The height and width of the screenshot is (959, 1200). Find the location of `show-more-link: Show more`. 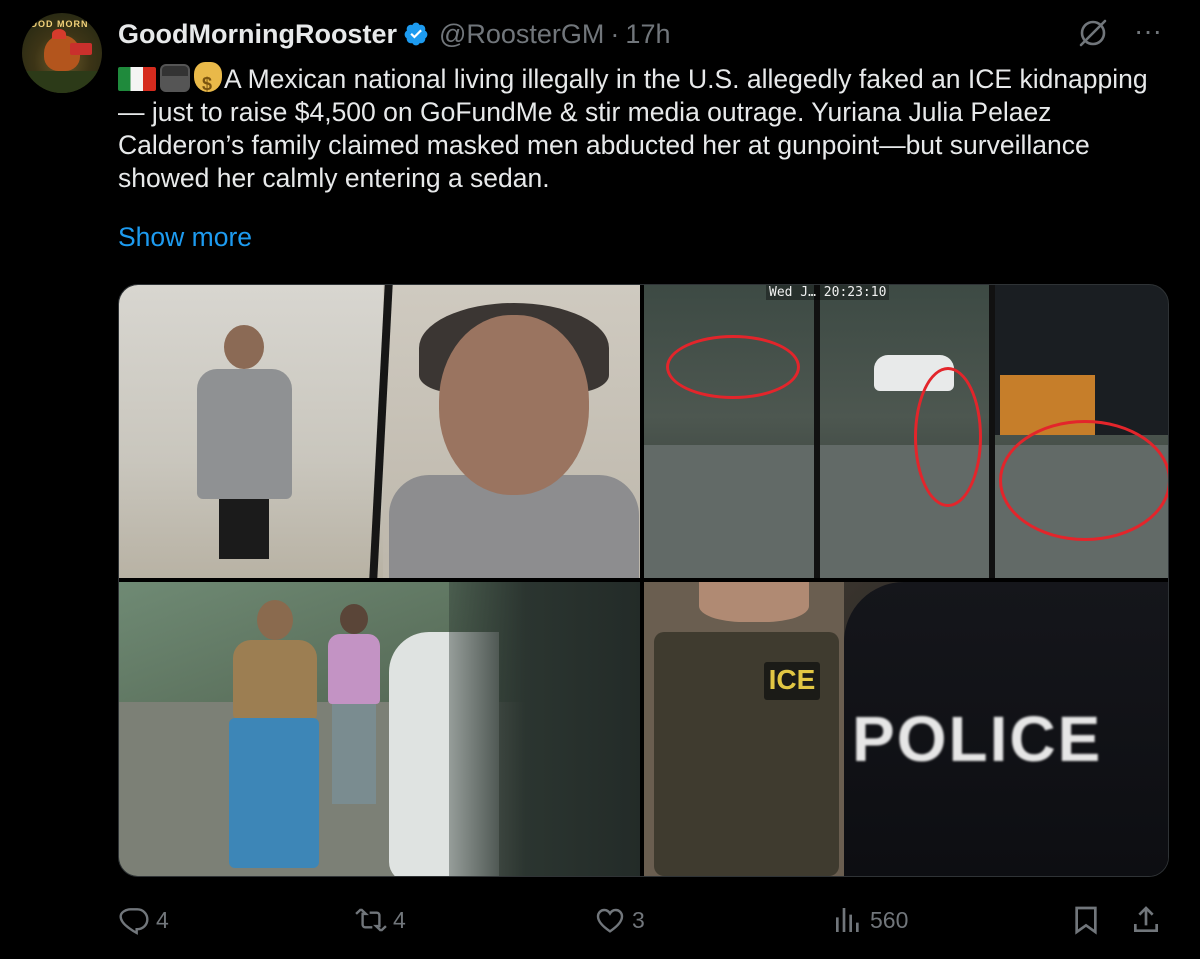

show-more-link: Show more is located at coordinates (185, 237).